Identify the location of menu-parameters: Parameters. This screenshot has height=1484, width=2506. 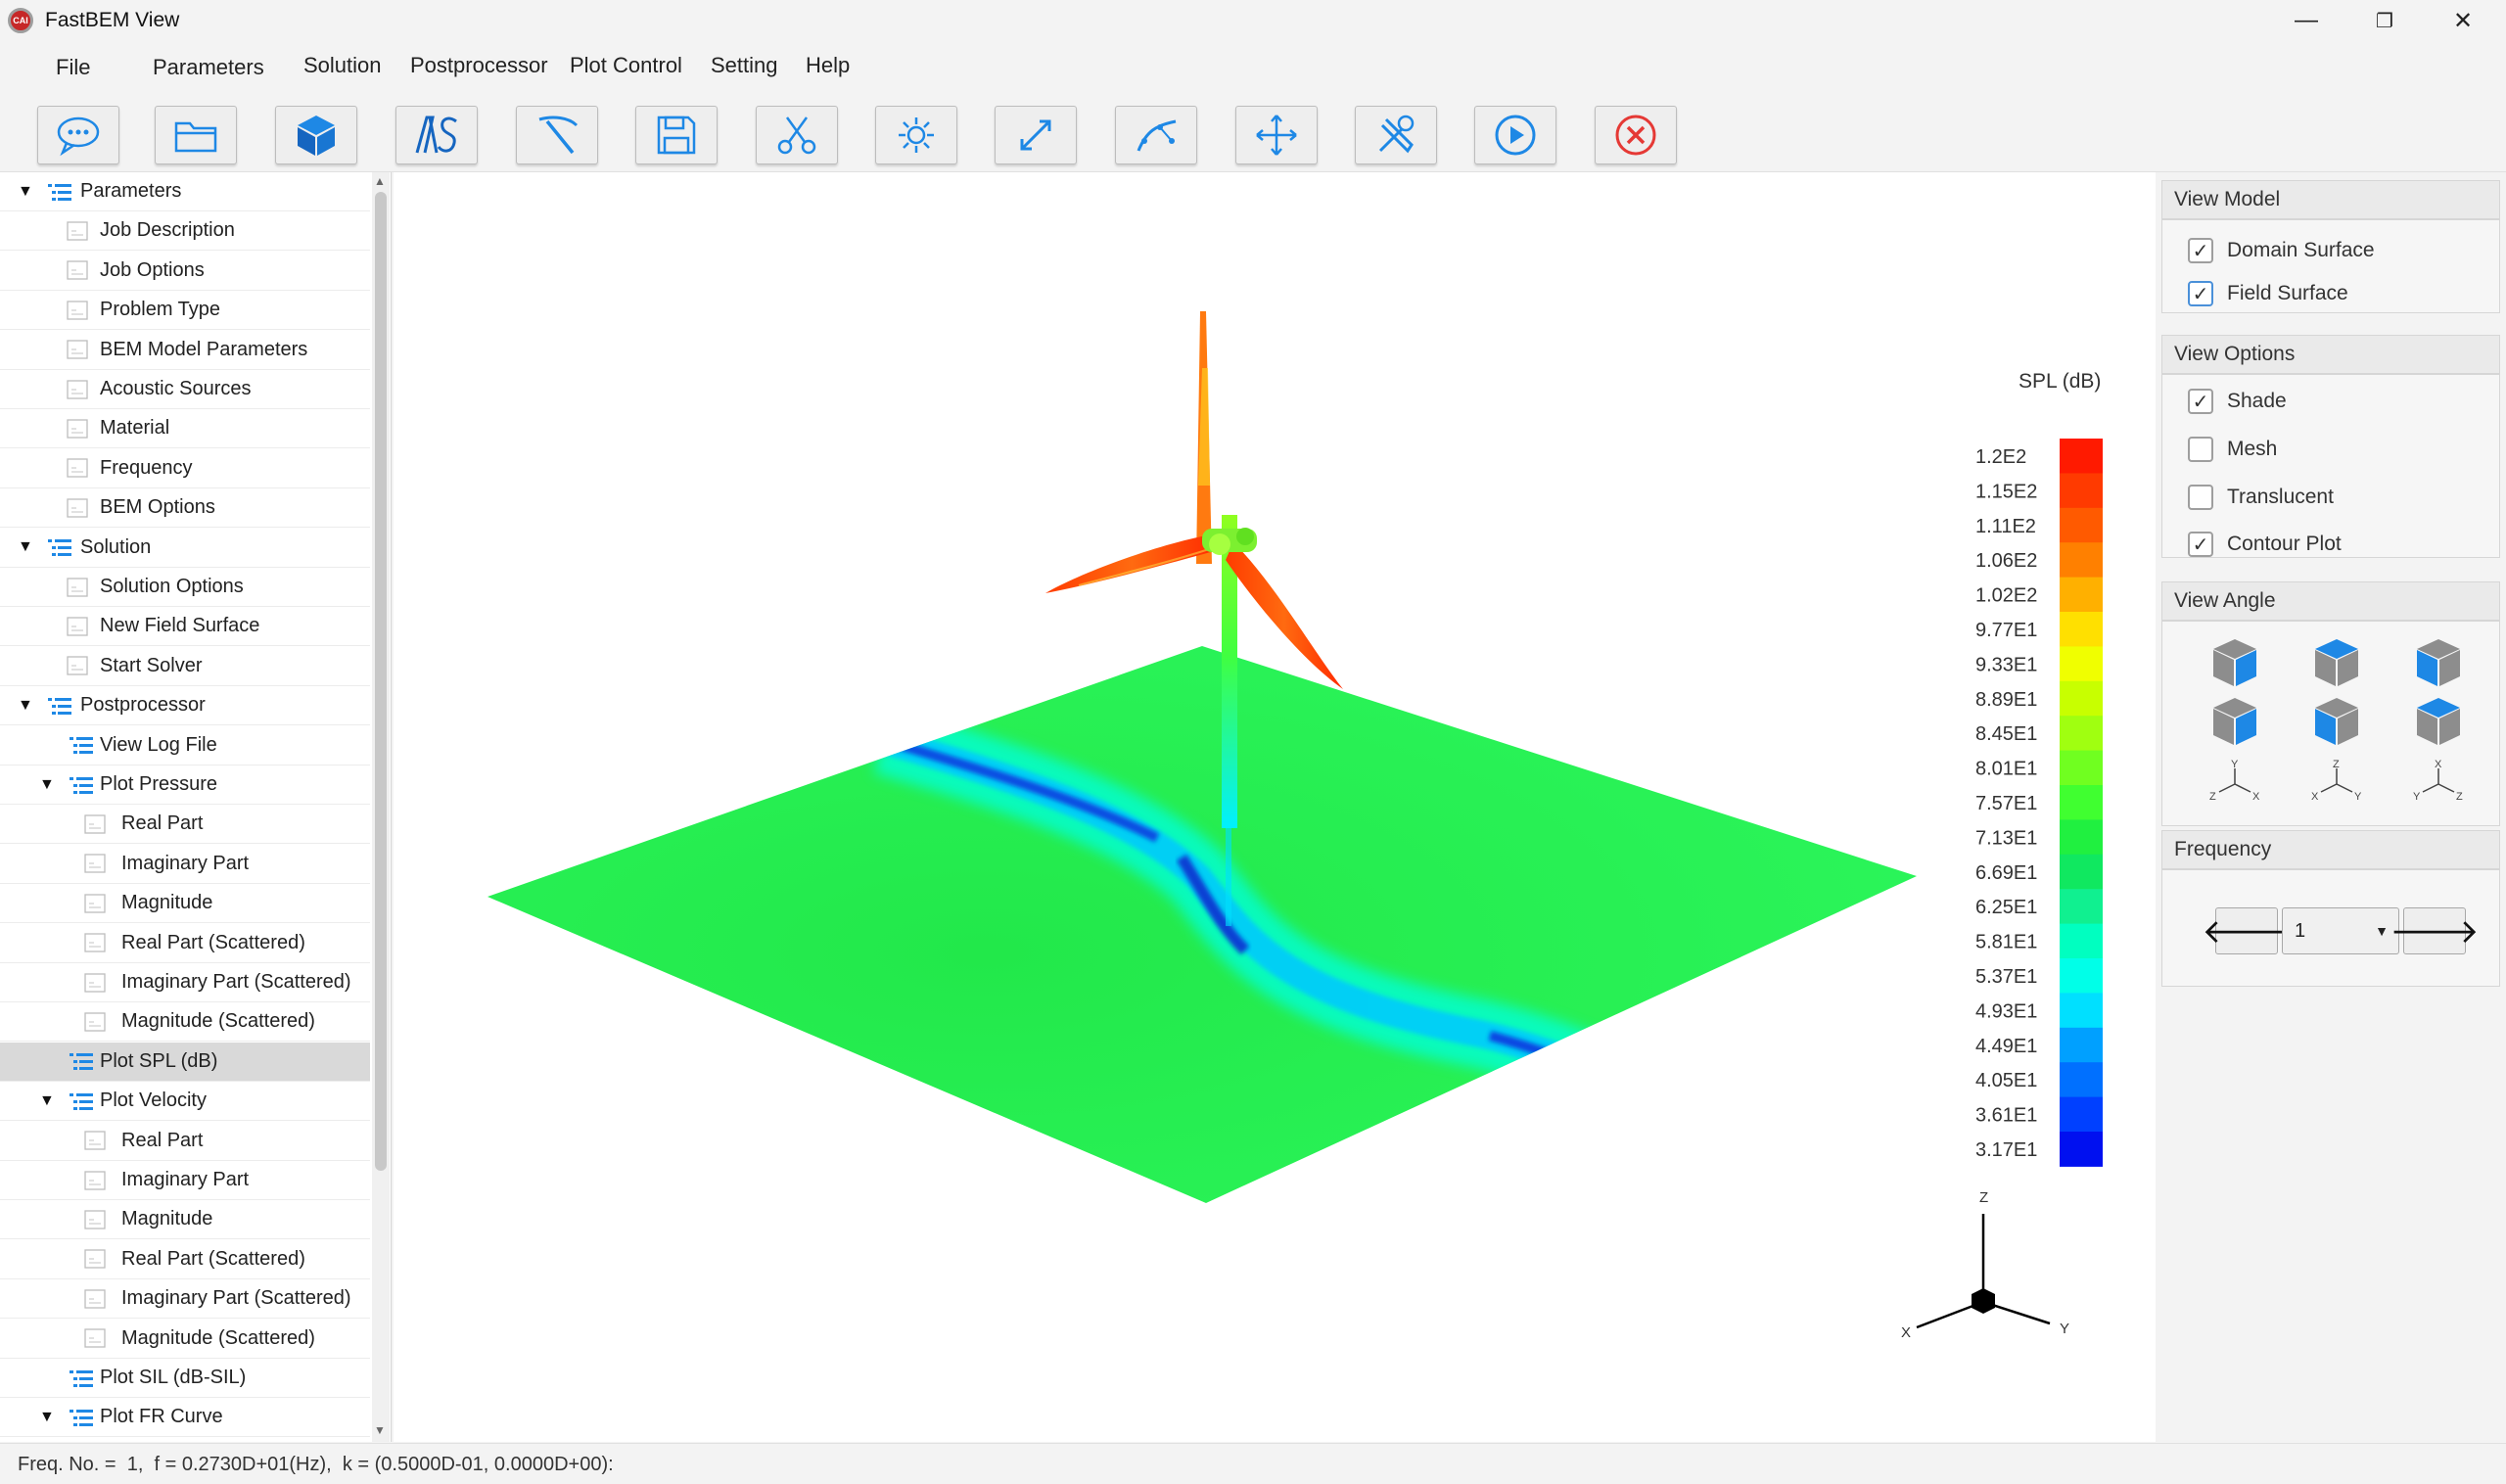
(208, 67).